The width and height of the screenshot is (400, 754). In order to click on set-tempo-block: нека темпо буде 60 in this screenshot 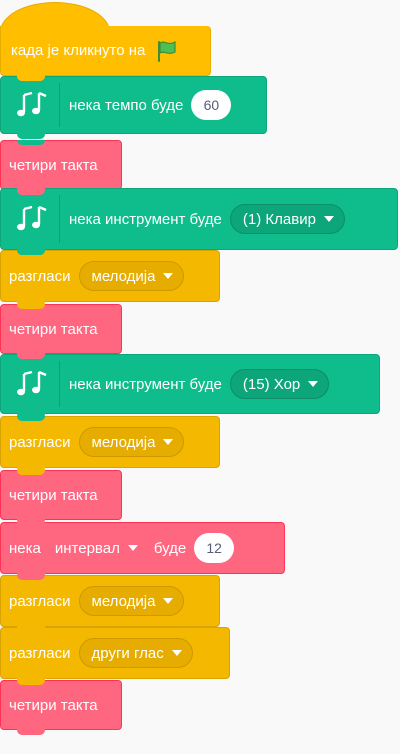, I will do `click(133, 107)`.